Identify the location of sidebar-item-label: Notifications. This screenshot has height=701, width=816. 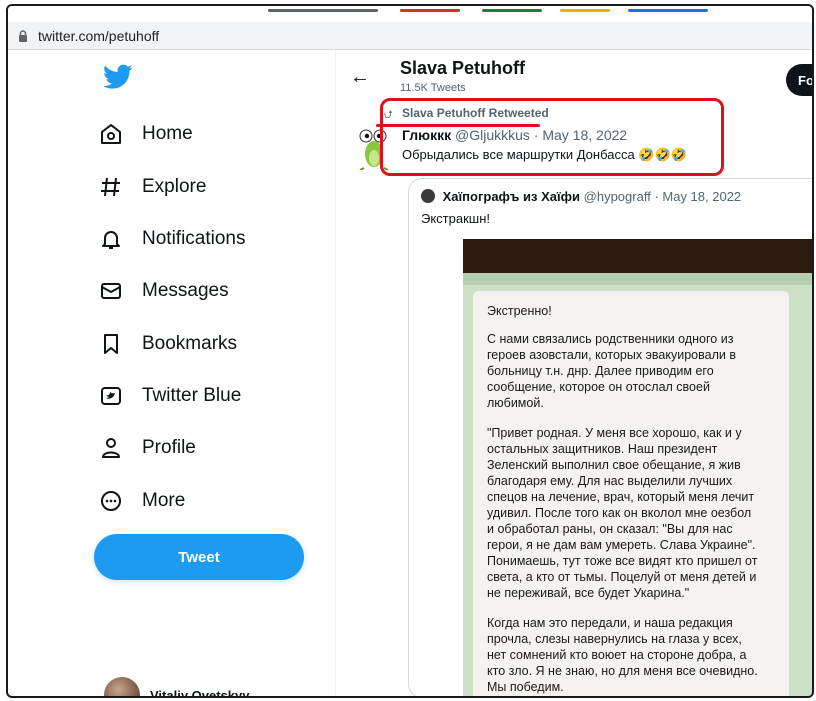
(194, 238).